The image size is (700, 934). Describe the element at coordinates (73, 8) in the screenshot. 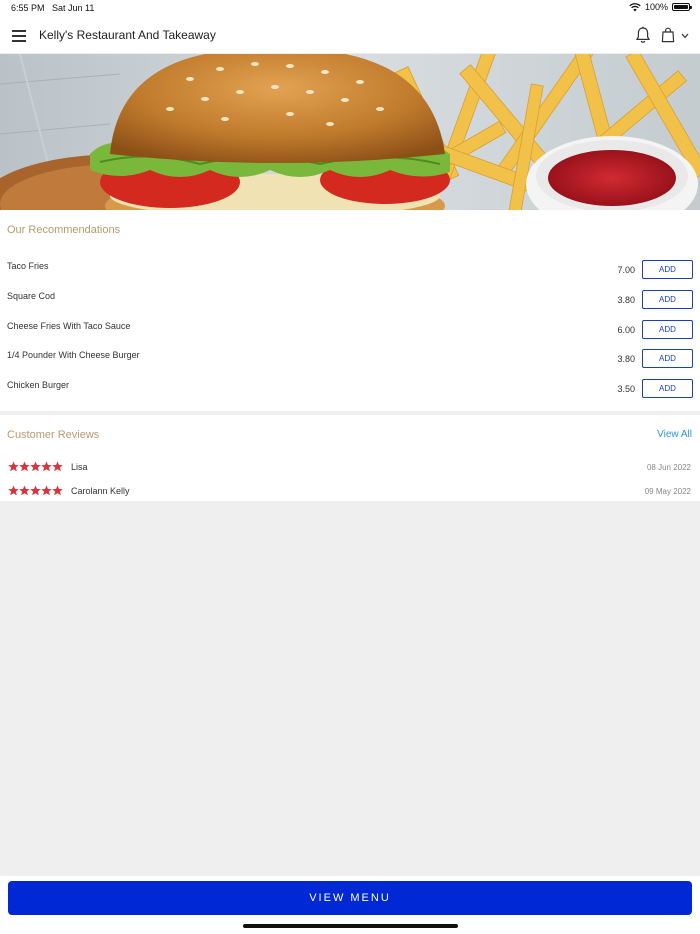

I see `status-date: Sat Jun 11` at that location.